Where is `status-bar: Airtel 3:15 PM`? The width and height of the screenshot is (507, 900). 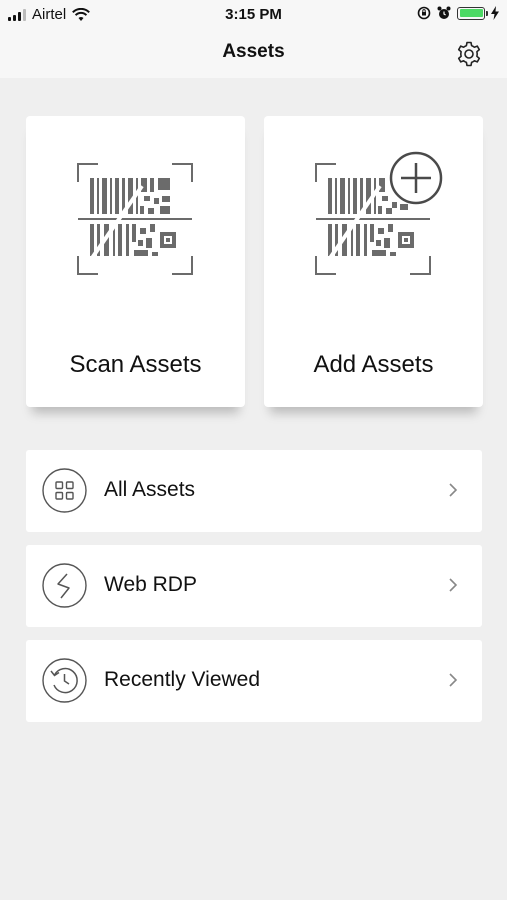
status-bar: Airtel 3:15 PM is located at coordinates (253, 15).